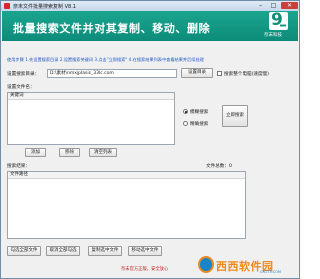 The width and height of the screenshot is (320, 279). What do you see at coordinates (105, 251) in the screenshot?
I see `copy-selected-button: 复制选中文件` at bounding box center [105, 251].